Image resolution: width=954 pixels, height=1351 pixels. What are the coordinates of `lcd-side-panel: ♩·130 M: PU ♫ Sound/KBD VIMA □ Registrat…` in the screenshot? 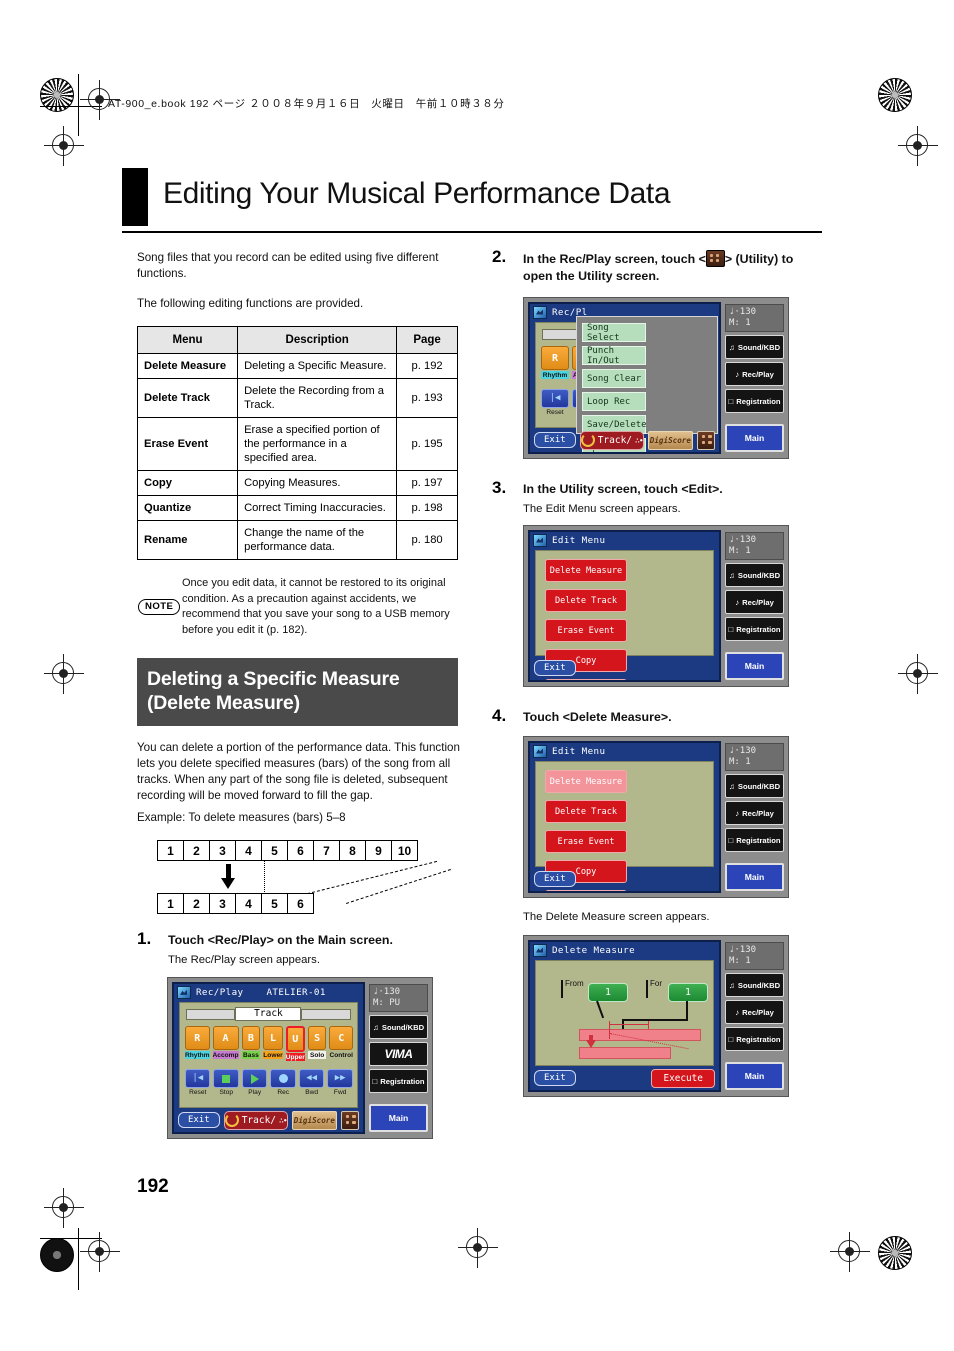 It's located at (398, 1058).